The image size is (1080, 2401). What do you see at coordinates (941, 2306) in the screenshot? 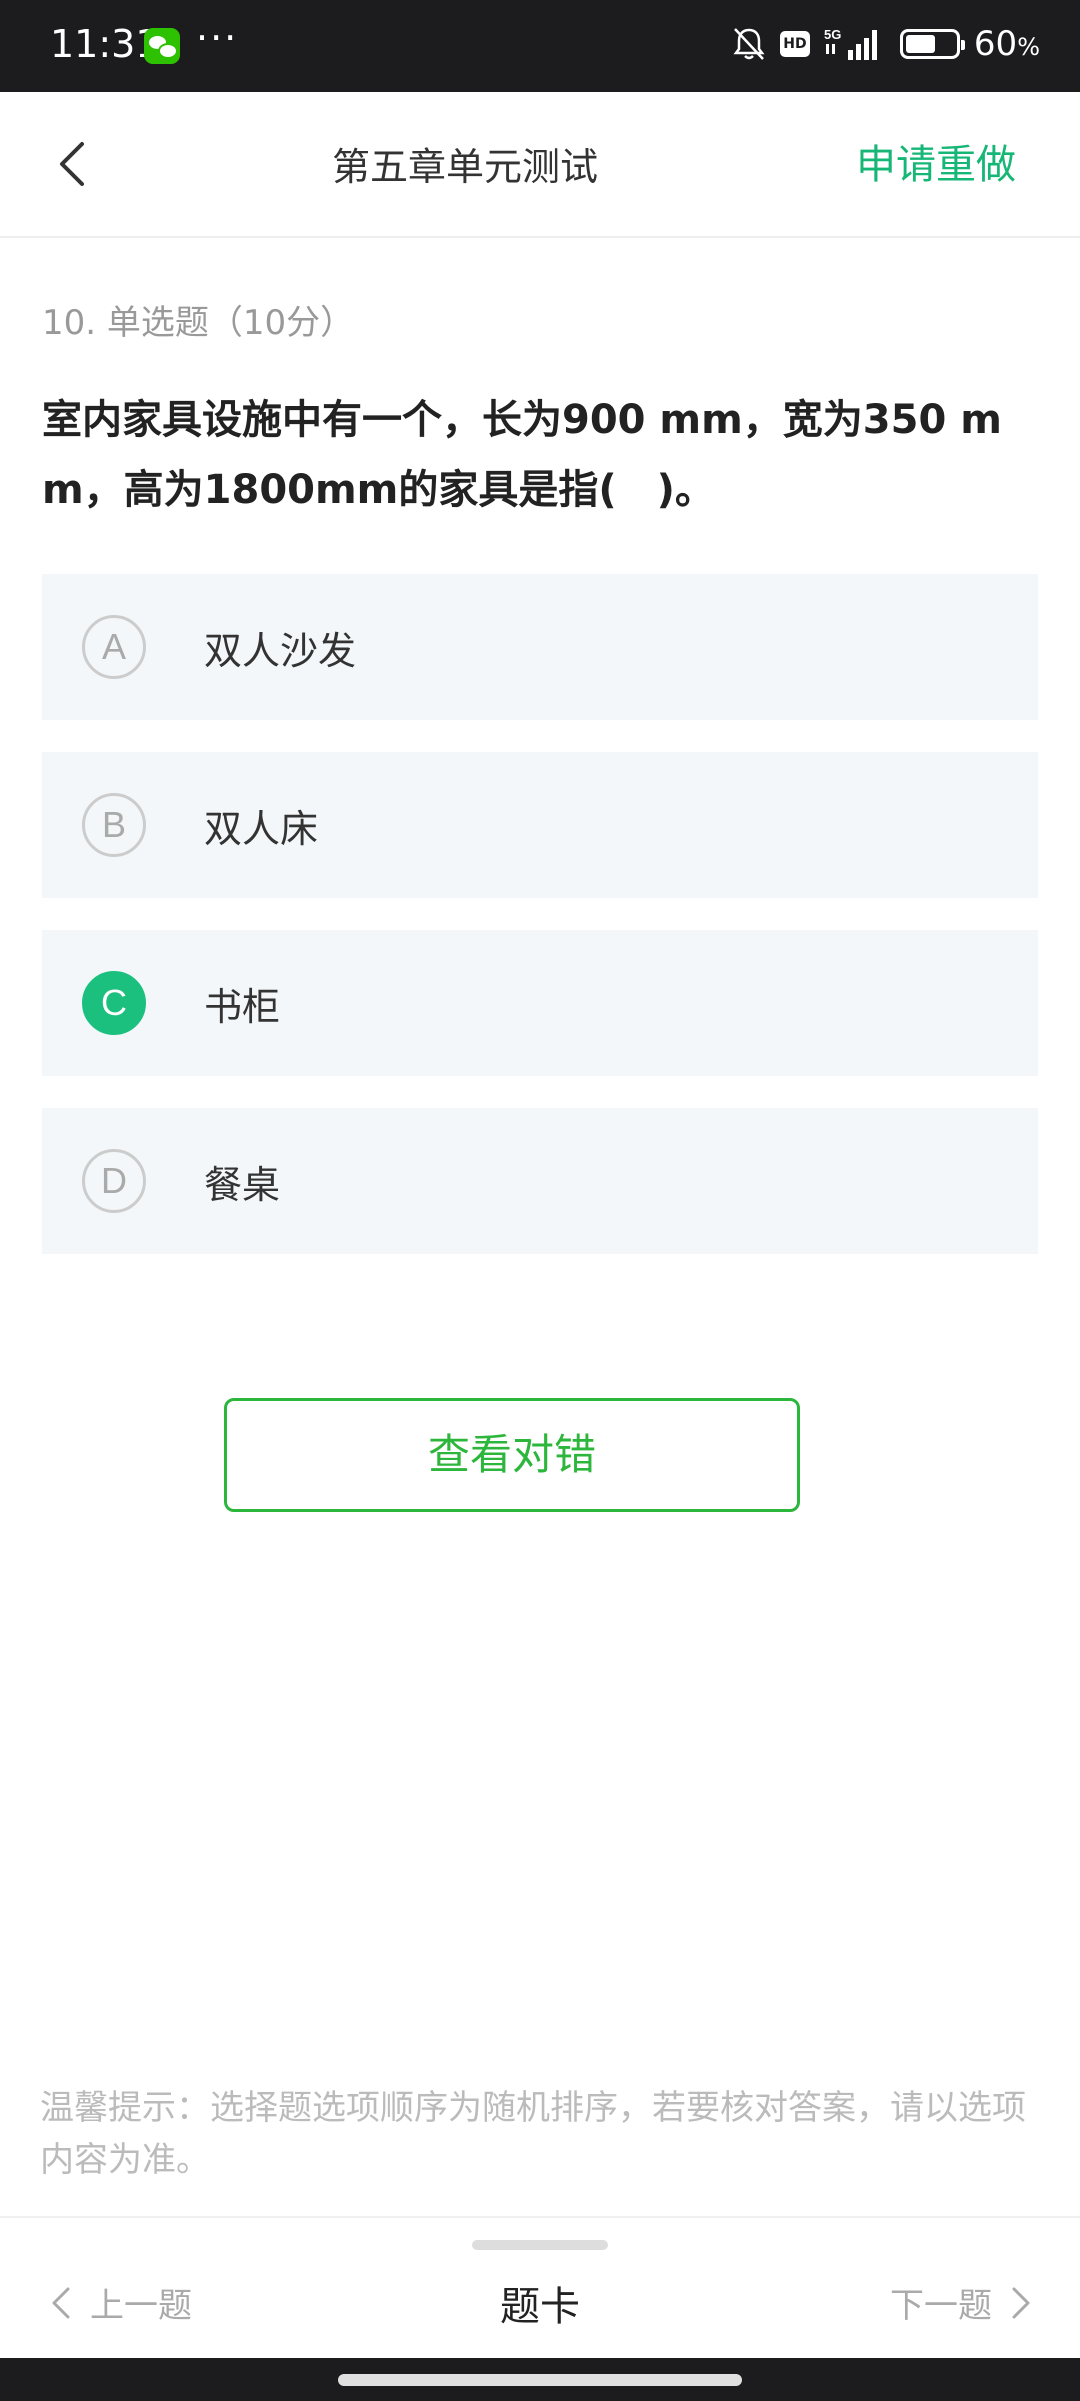
I see `next-question-label: 下一题` at bounding box center [941, 2306].